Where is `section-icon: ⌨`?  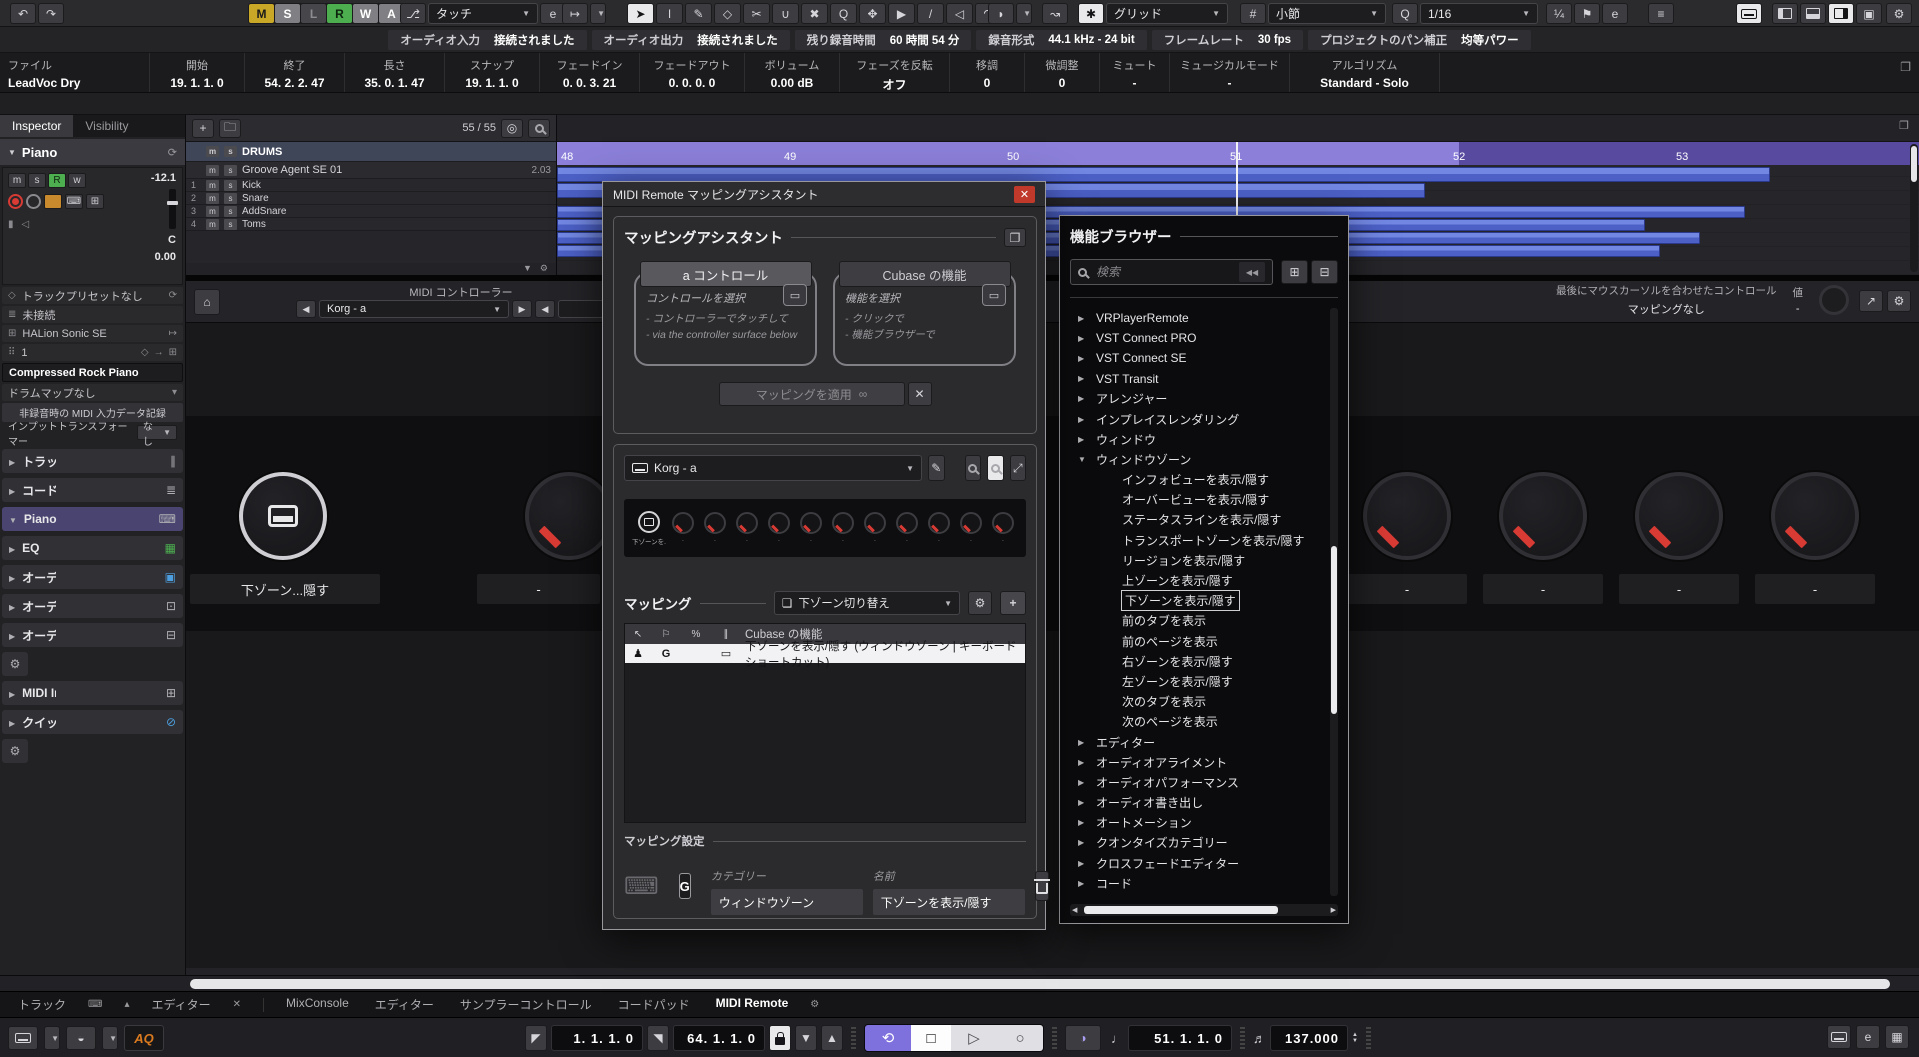
section-icon: ⌨ is located at coordinates (167, 519).